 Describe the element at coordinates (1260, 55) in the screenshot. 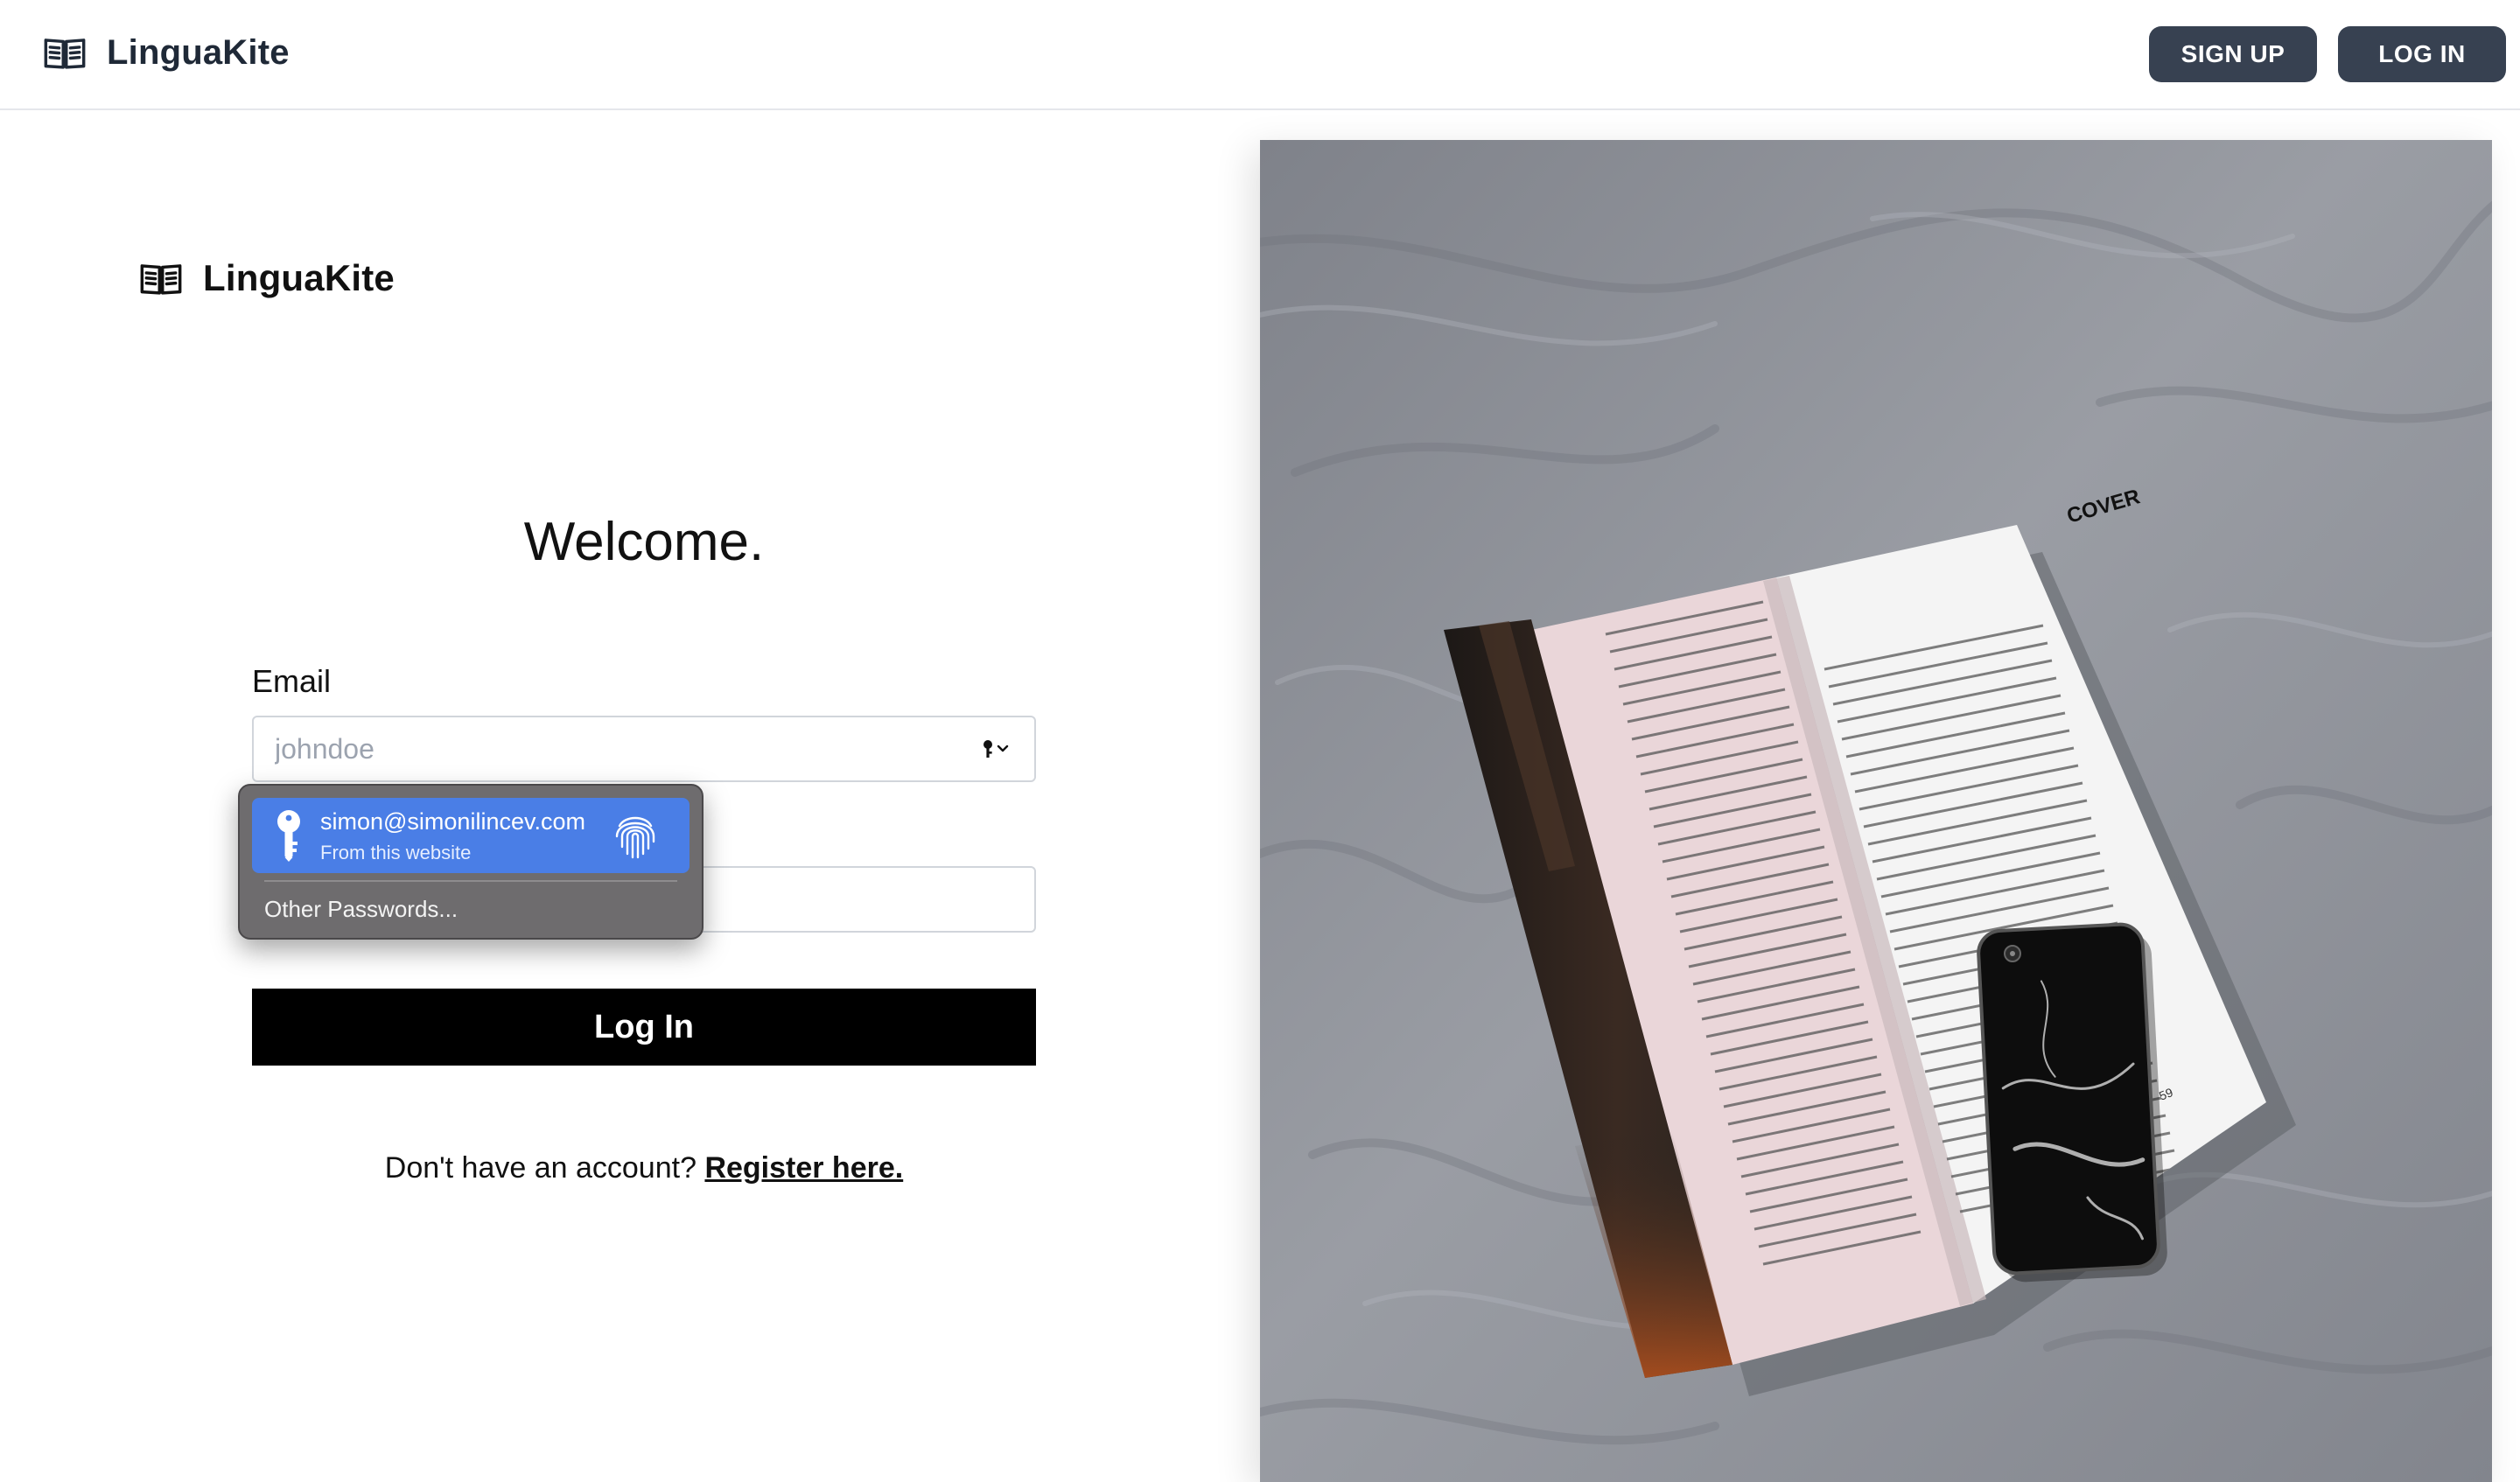

I see `top-navigation-bar: LinguaKite SIGN UP LOG IN` at that location.